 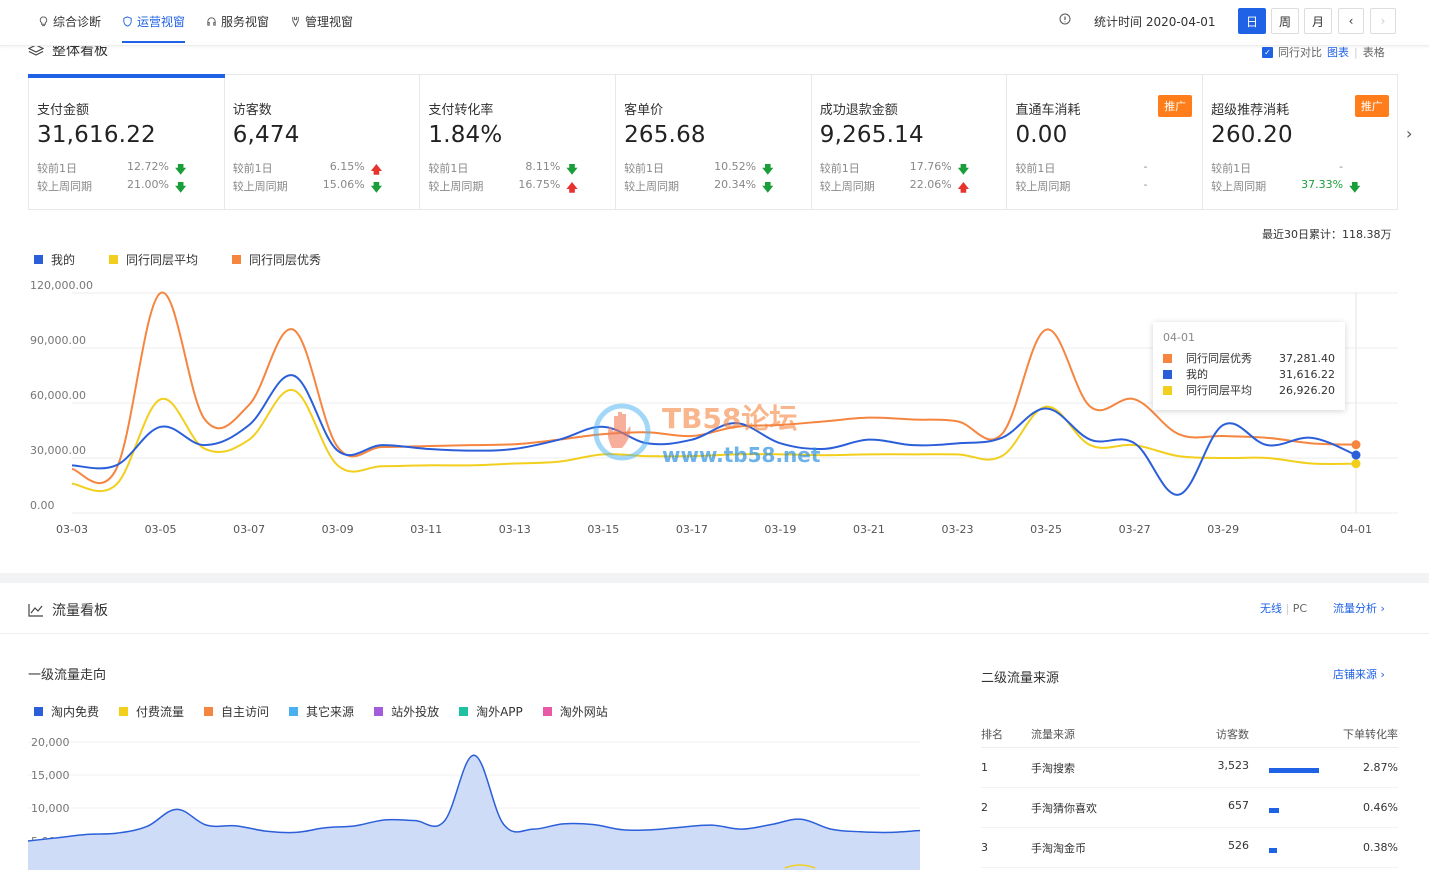 What do you see at coordinates (96, 135) in the screenshot?
I see `metric-value: 31,616.22` at bounding box center [96, 135].